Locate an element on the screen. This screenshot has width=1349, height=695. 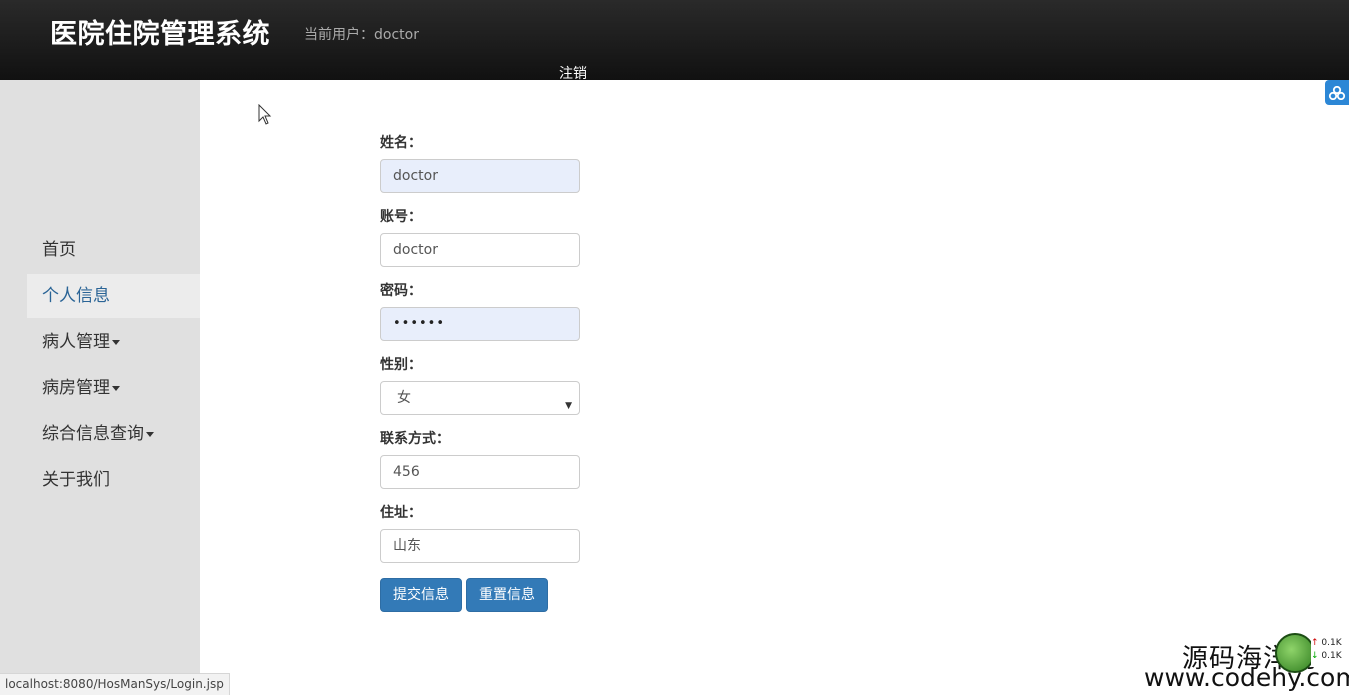
sidebar-item-label: 关于我们 is located at coordinates (76, 480).